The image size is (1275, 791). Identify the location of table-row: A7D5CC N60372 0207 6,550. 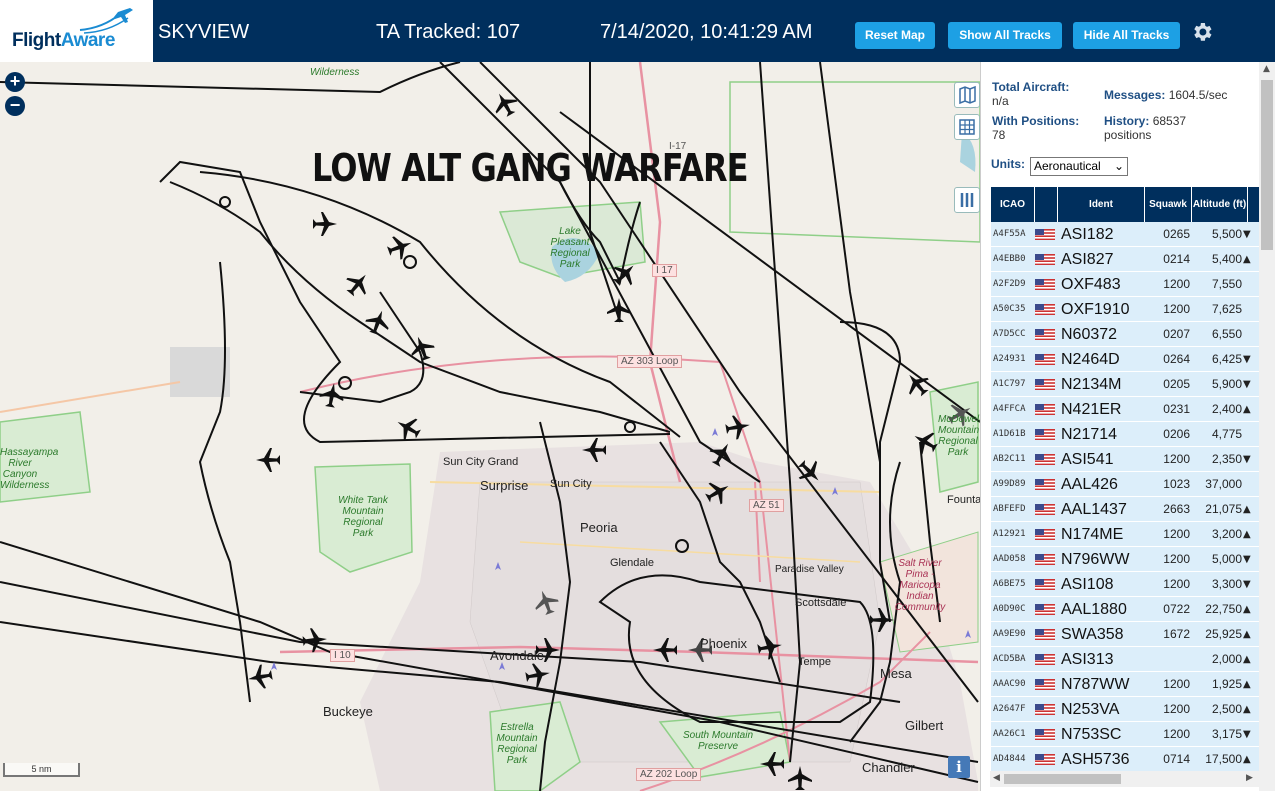
(1126, 334).